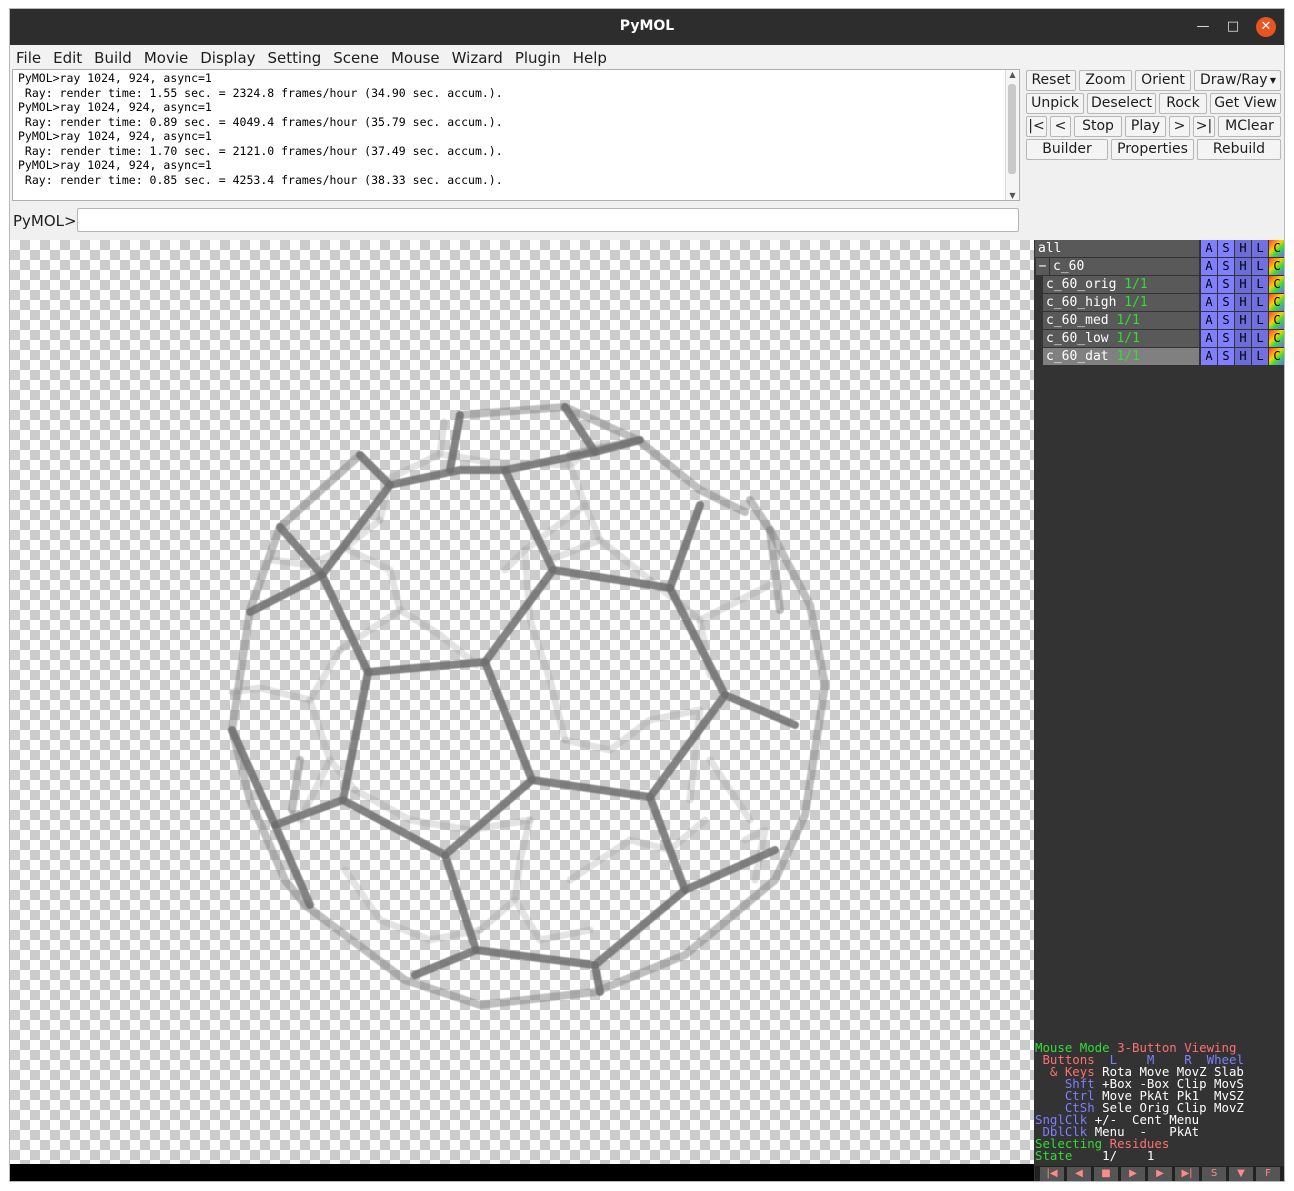  I want to click on rock-button: Rock, so click(1183, 103).